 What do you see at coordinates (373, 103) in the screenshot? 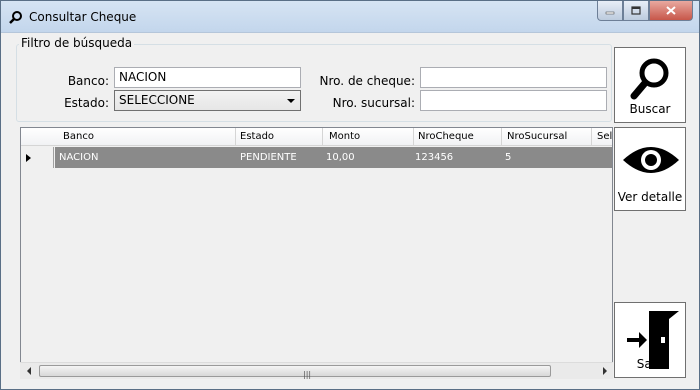
I see `nro-sucursal-label: Nro. sucursal:` at bounding box center [373, 103].